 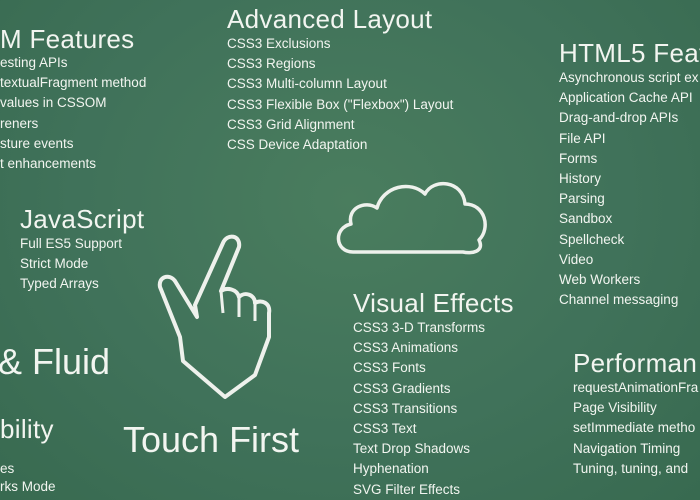 What do you see at coordinates (53, 103) in the screenshot?
I see `list-item: values in CSSOM` at bounding box center [53, 103].